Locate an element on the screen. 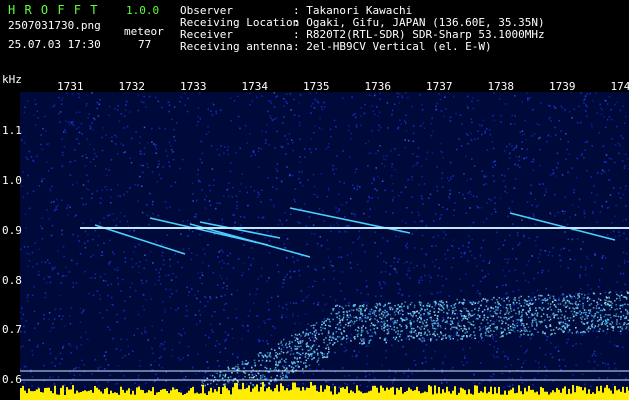 The height and width of the screenshot is (400, 629). stats-count: 77 is located at coordinates (145, 44).